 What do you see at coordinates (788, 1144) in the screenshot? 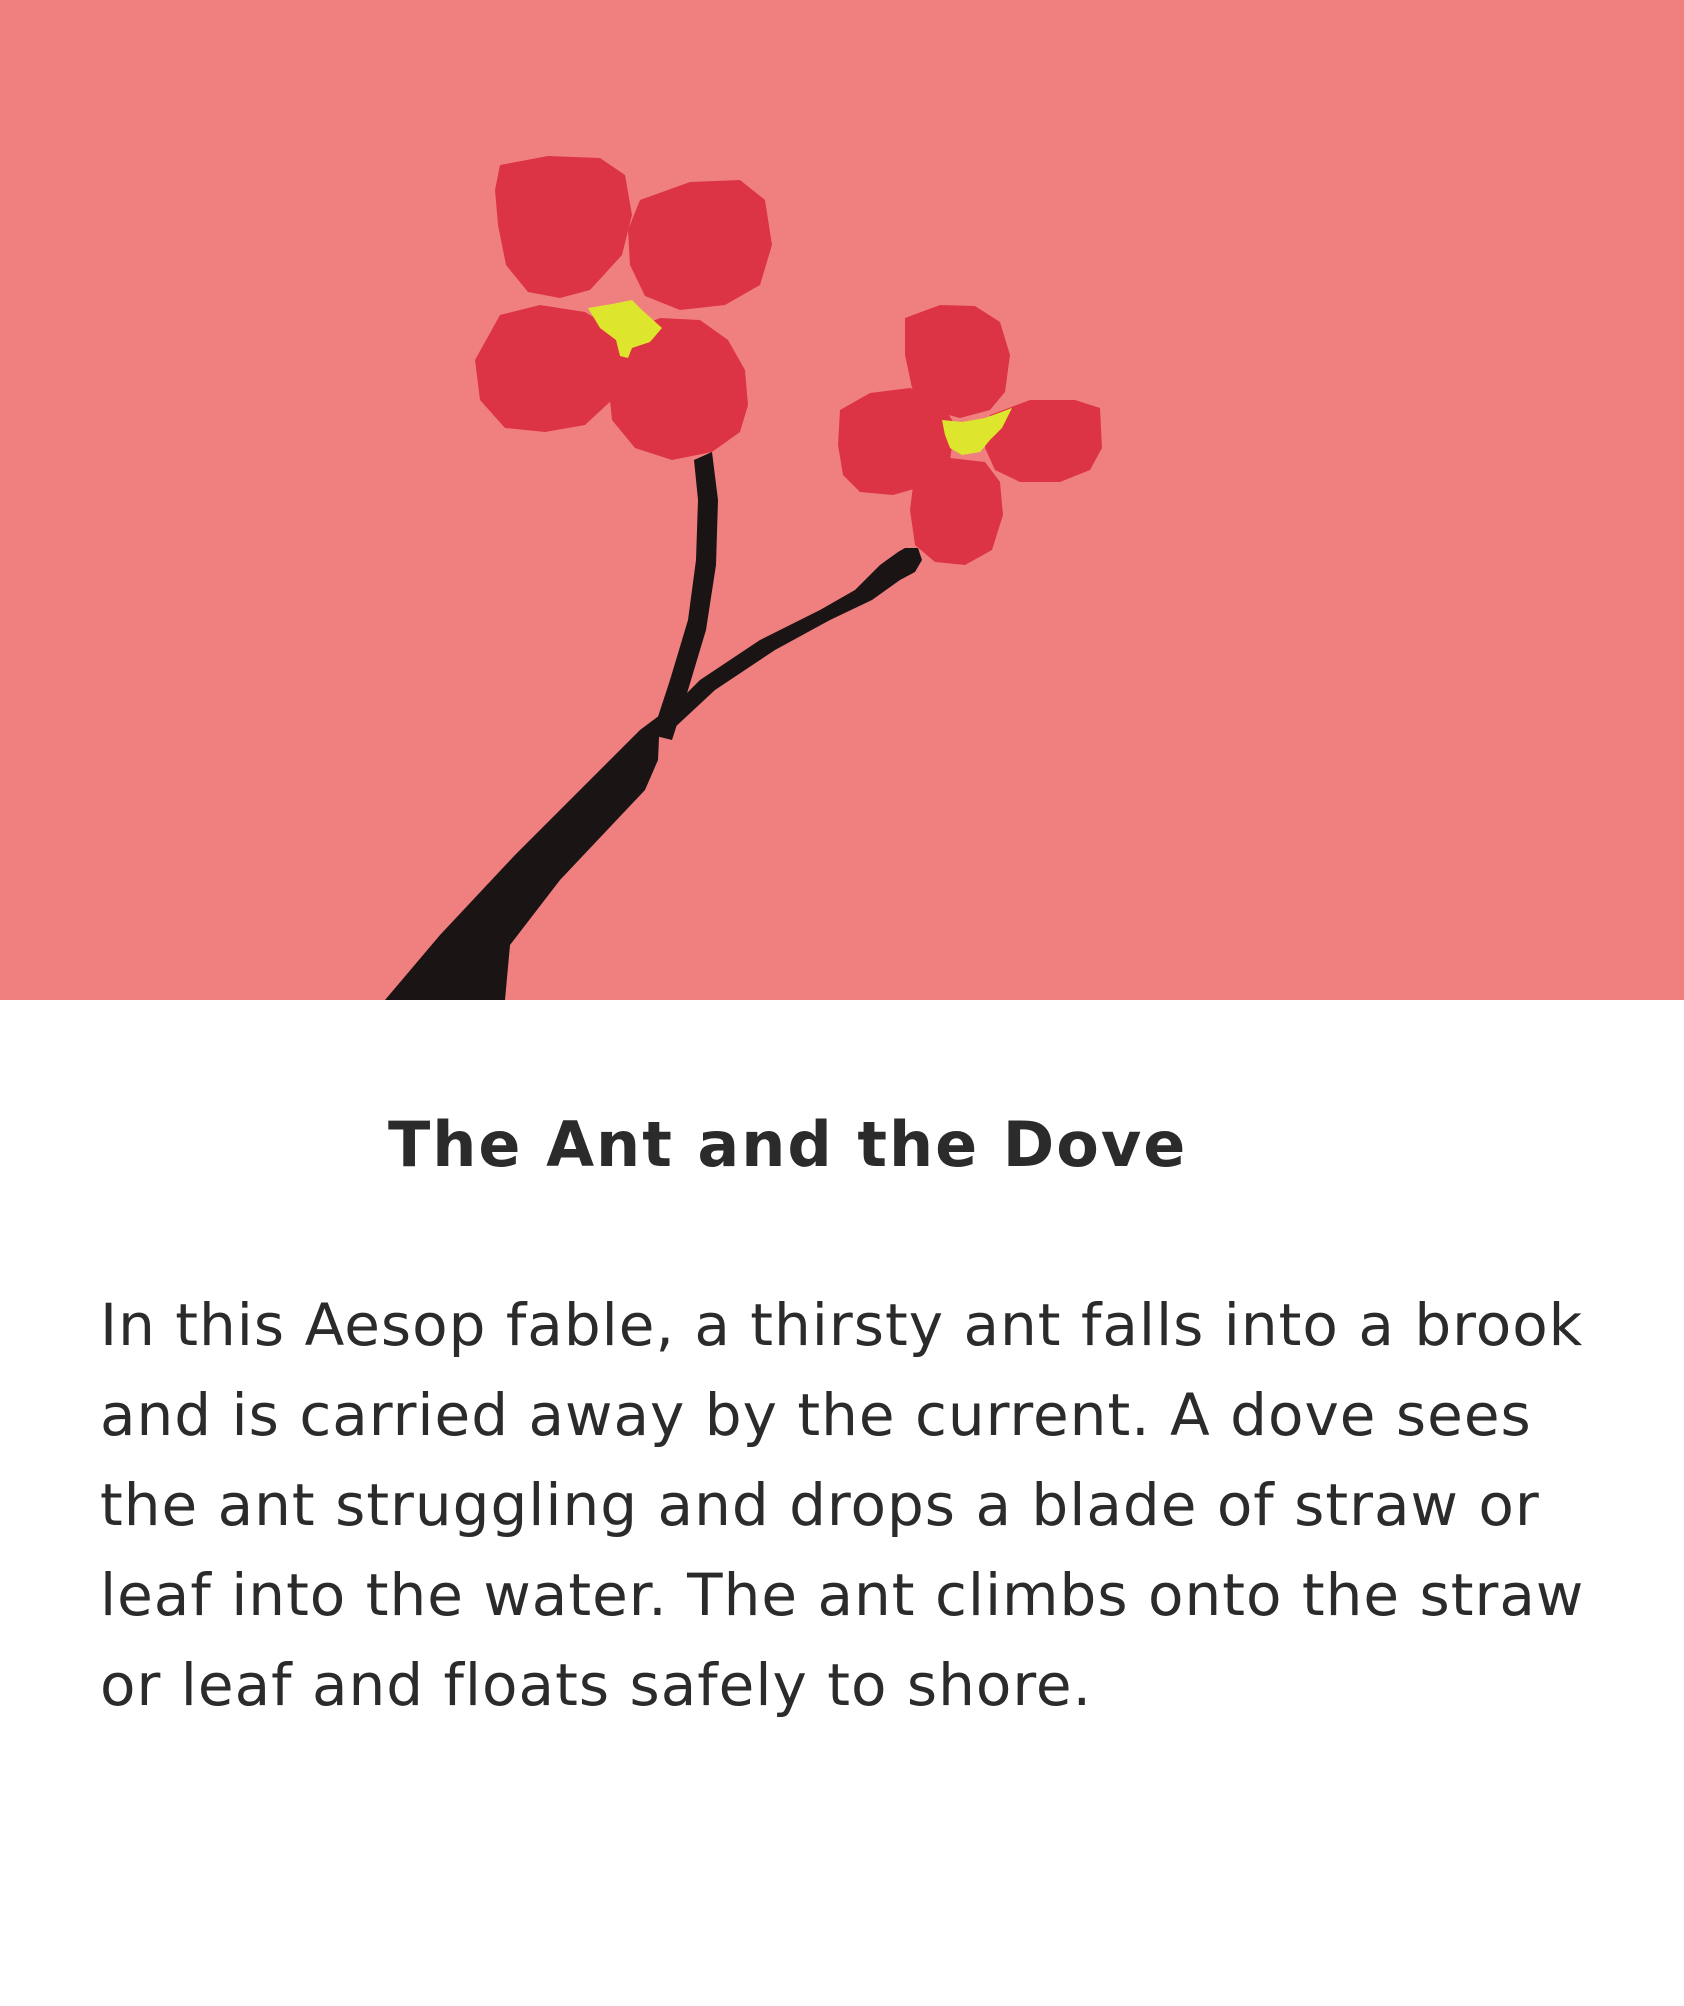
I see `story-title: The Ant and the Dove` at bounding box center [788, 1144].